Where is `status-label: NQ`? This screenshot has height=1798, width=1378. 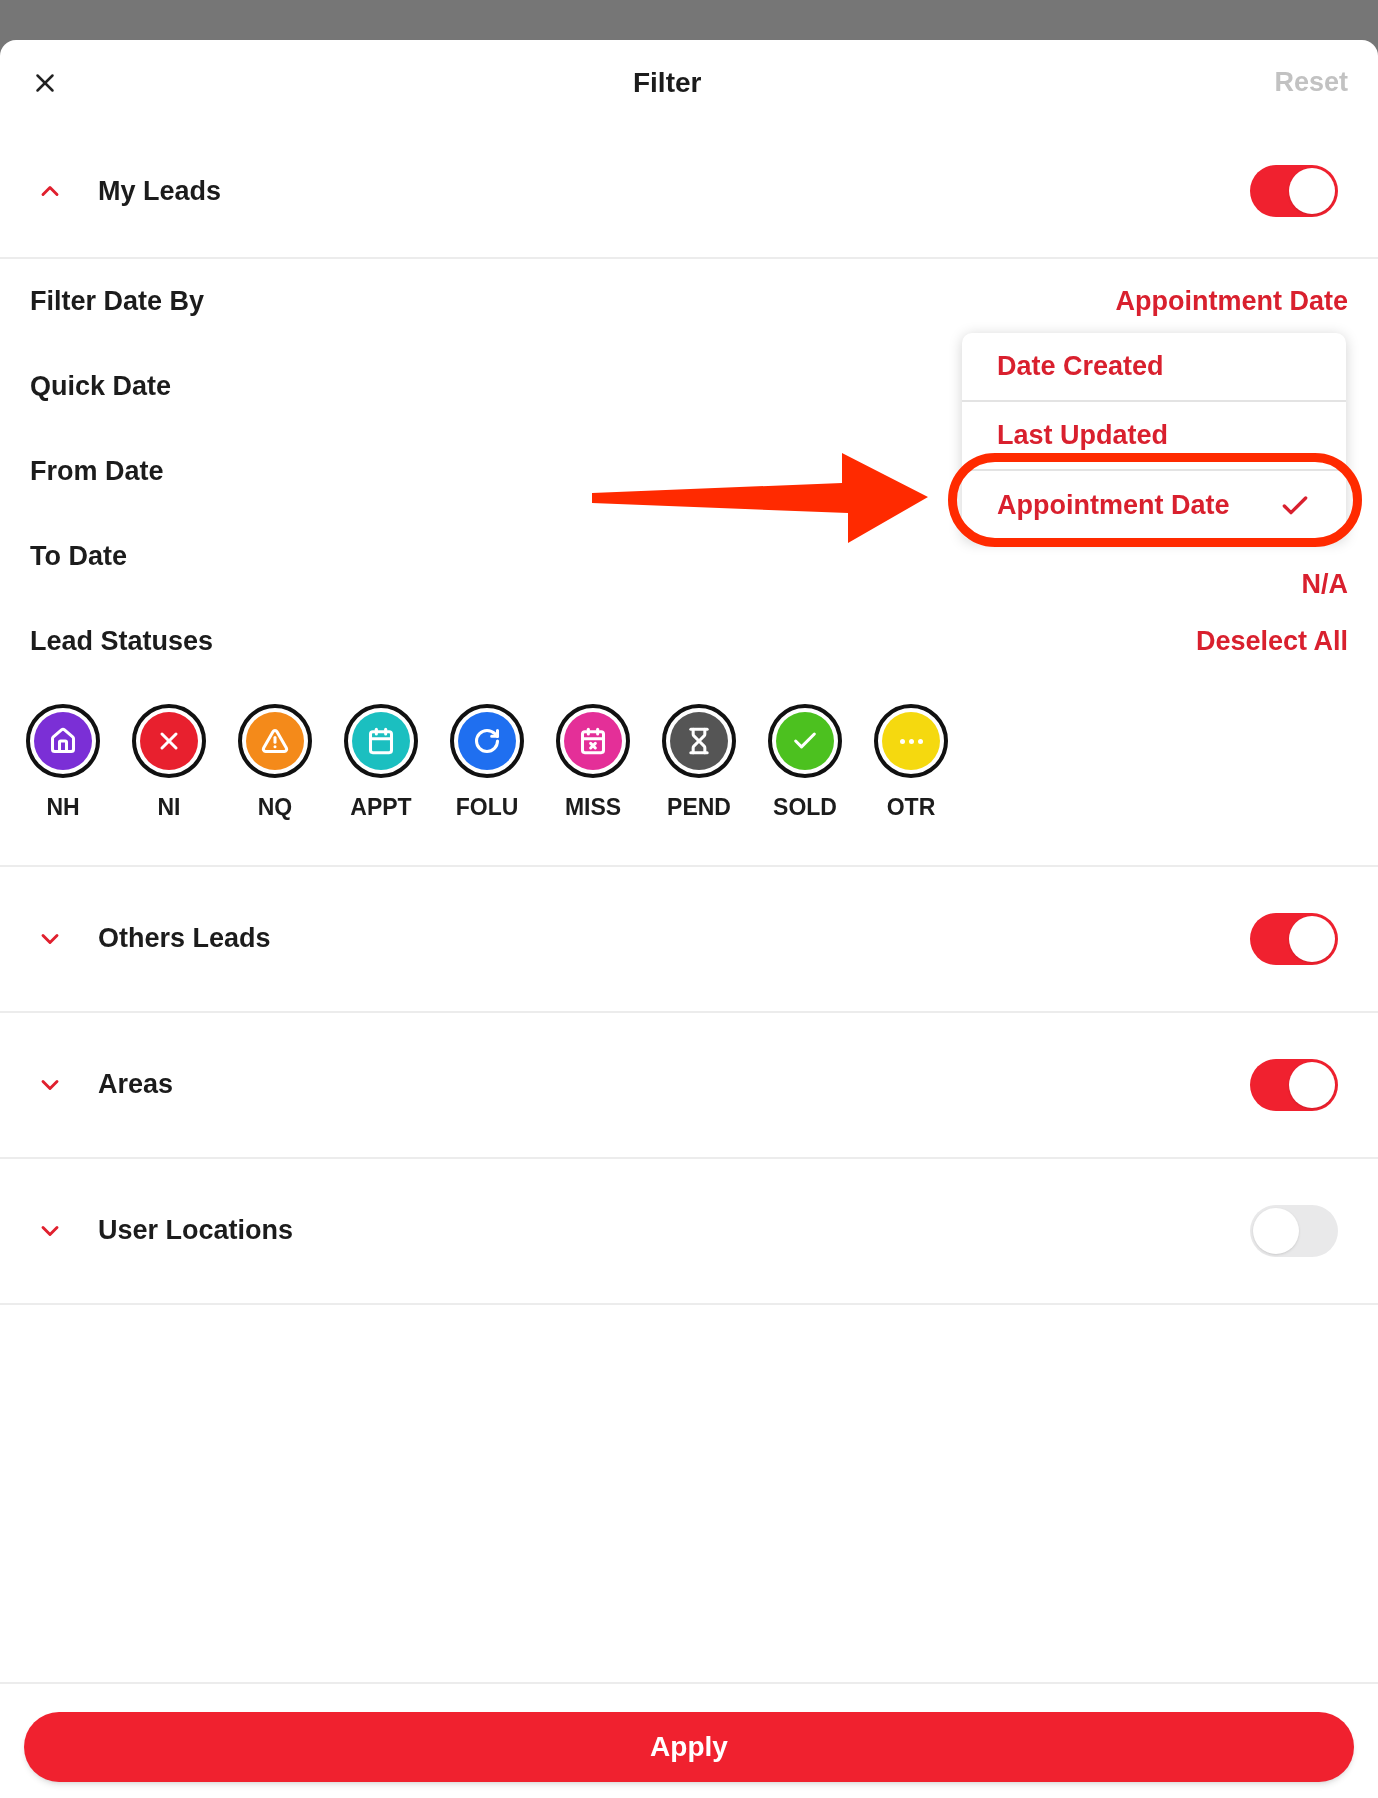 status-label: NQ is located at coordinates (275, 807).